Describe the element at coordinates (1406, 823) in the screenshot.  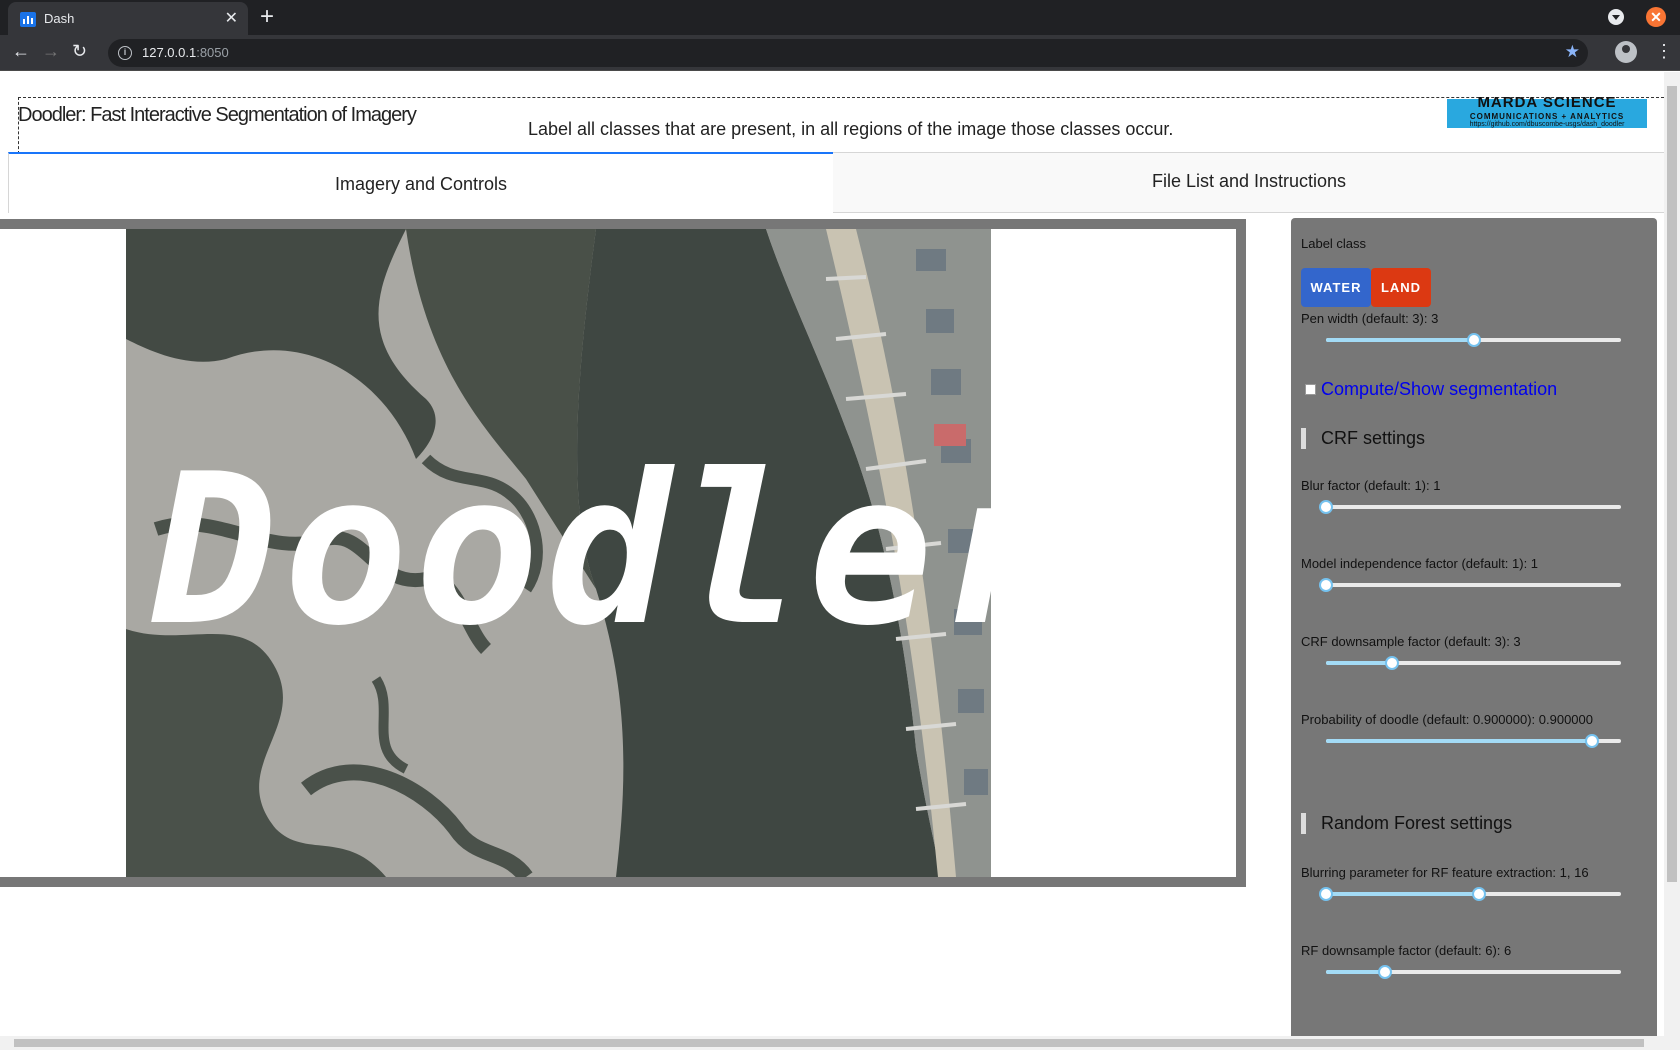
I see `random-forest-settings-heading: Random Forest settings` at that location.